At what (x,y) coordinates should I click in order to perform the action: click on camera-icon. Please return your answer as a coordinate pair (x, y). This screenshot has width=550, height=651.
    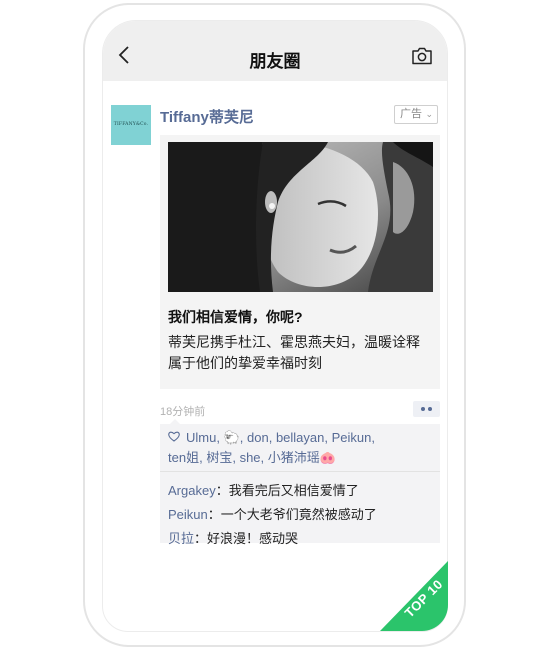
    Looking at the image, I should click on (422, 56).